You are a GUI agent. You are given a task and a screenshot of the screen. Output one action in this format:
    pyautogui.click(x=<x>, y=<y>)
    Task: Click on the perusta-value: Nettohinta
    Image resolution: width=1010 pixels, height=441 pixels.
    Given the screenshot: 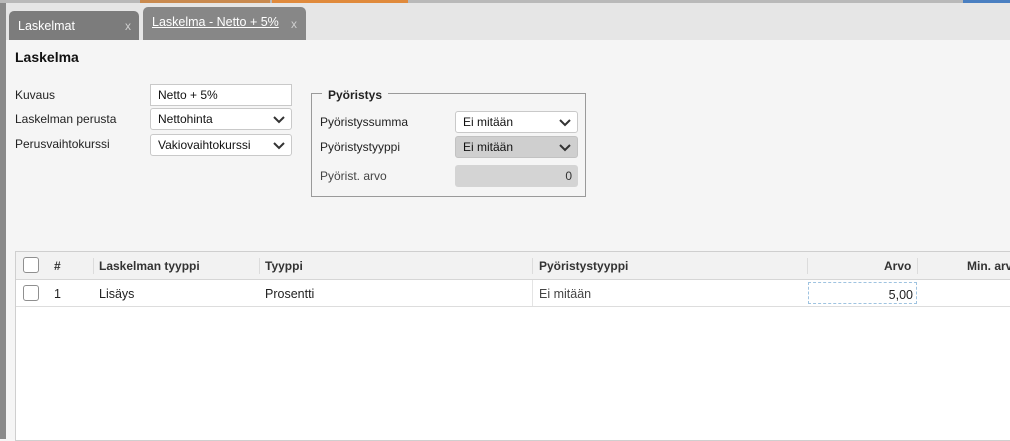 What is the action you would take?
    pyautogui.click(x=185, y=119)
    